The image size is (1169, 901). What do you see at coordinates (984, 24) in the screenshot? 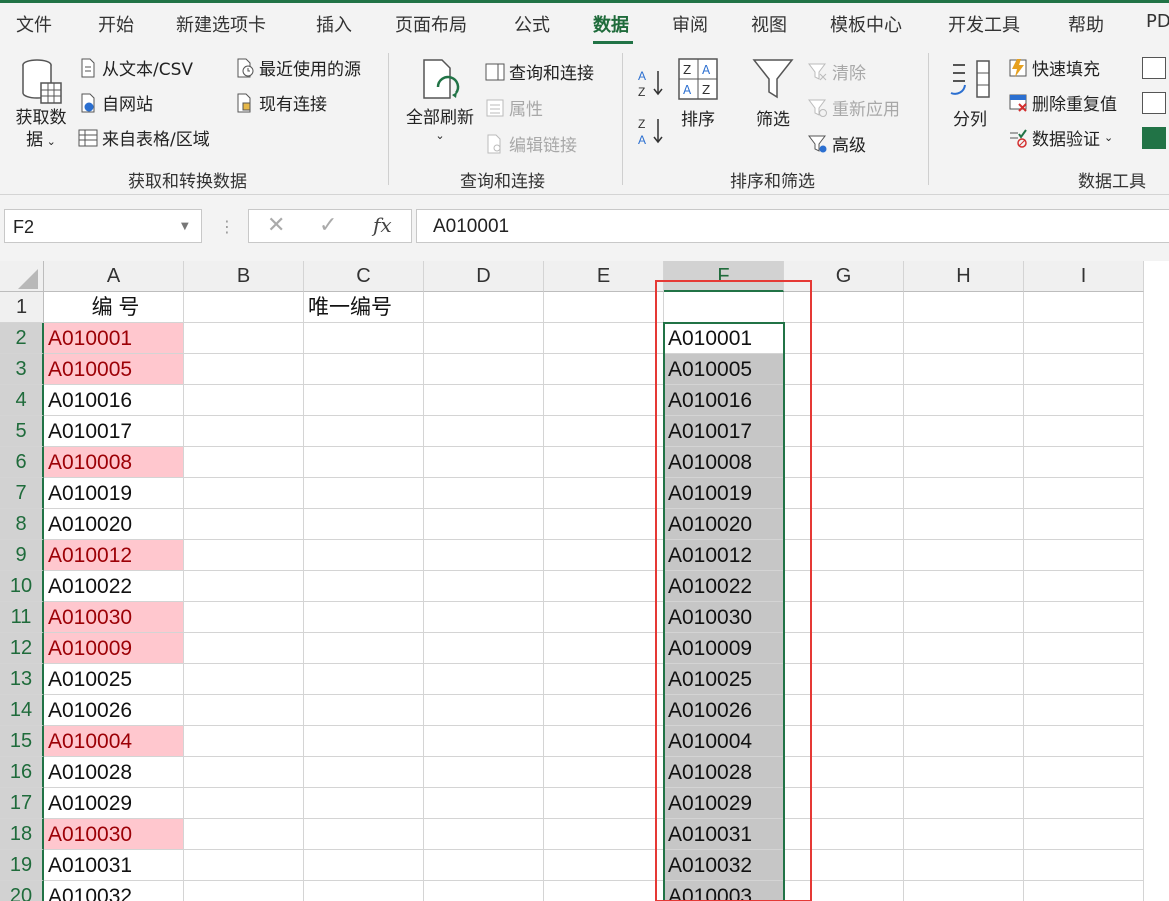
I see `tab-developer: 开发工具` at bounding box center [984, 24].